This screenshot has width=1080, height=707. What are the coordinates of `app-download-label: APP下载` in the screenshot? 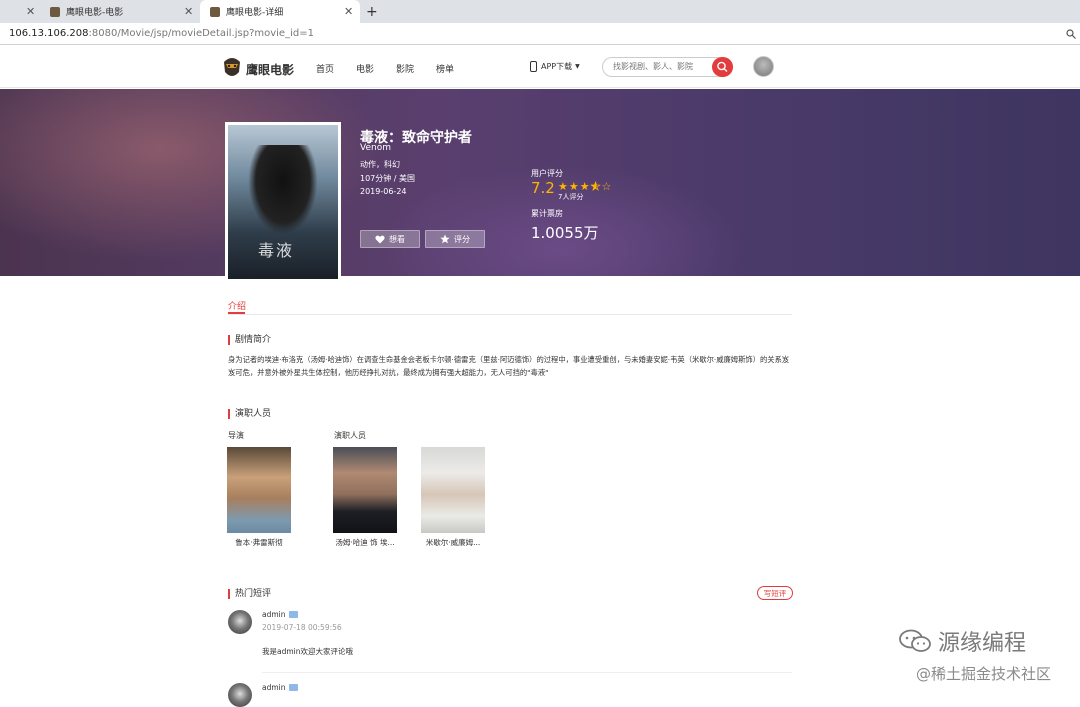 It's located at (557, 66).